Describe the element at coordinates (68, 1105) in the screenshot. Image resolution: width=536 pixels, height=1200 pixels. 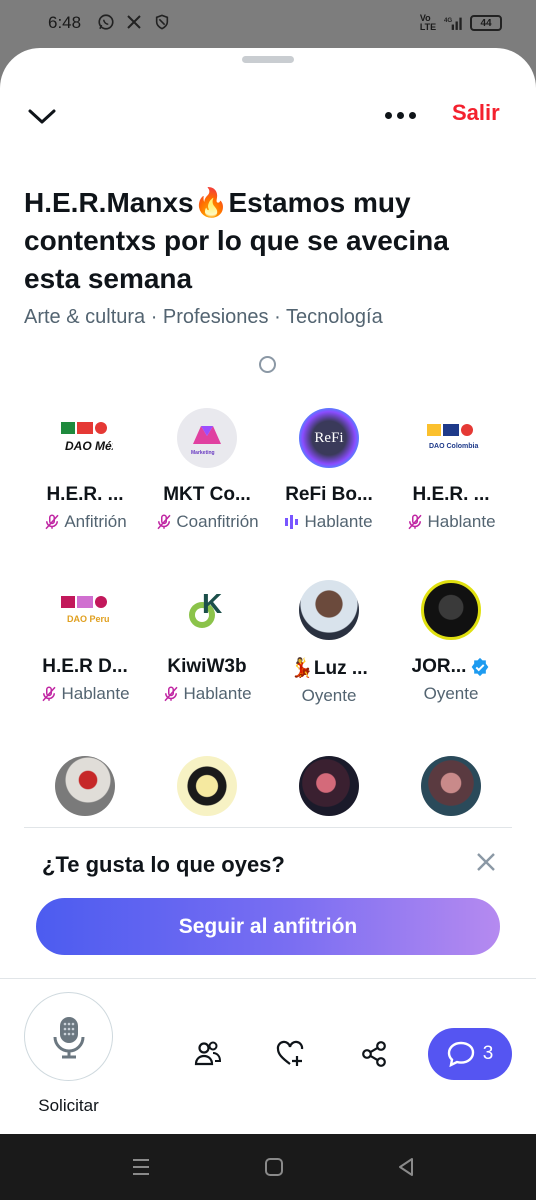
I see `request-label: Solicitar` at that location.